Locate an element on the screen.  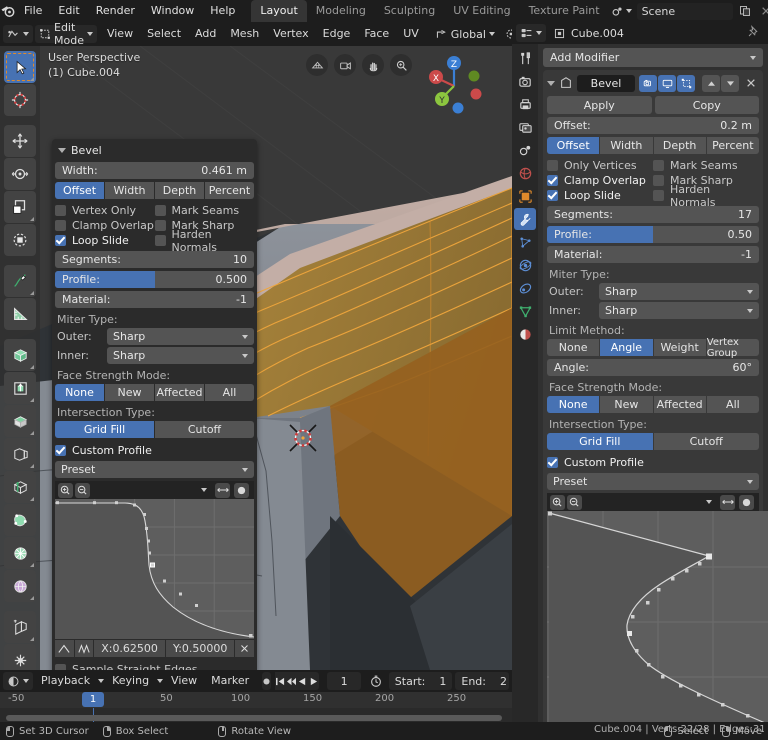
face-strength-affected: Affected is located at coordinates (179, 392).